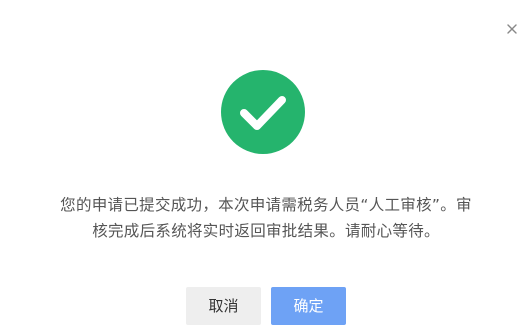 The height and width of the screenshot is (330, 532). I want to click on message-line-2: 核完成后系统将实时返回审批结果。请耐心等待。, so click(266, 231).